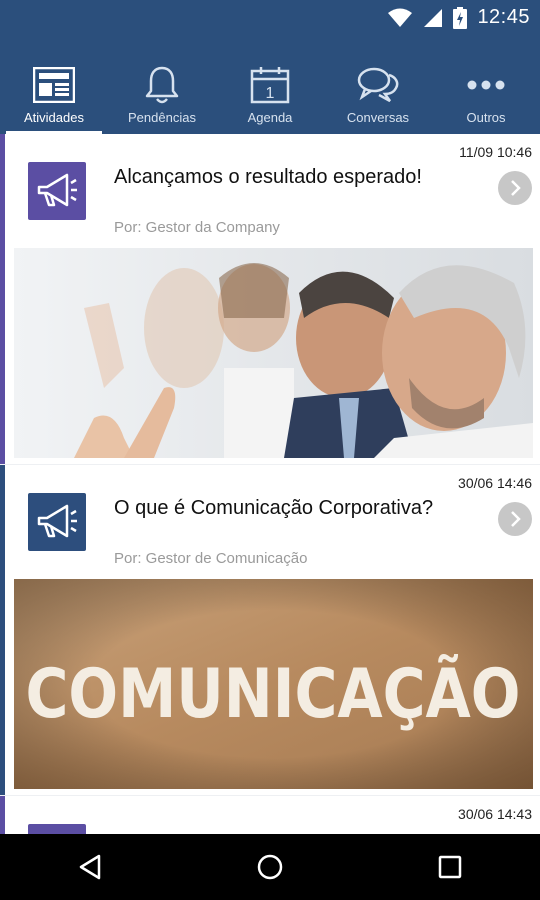 This screenshot has height=900, width=540. What do you see at coordinates (273, 694) in the screenshot?
I see `banner-text: COMUNICAÇÃO` at bounding box center [273, 694].